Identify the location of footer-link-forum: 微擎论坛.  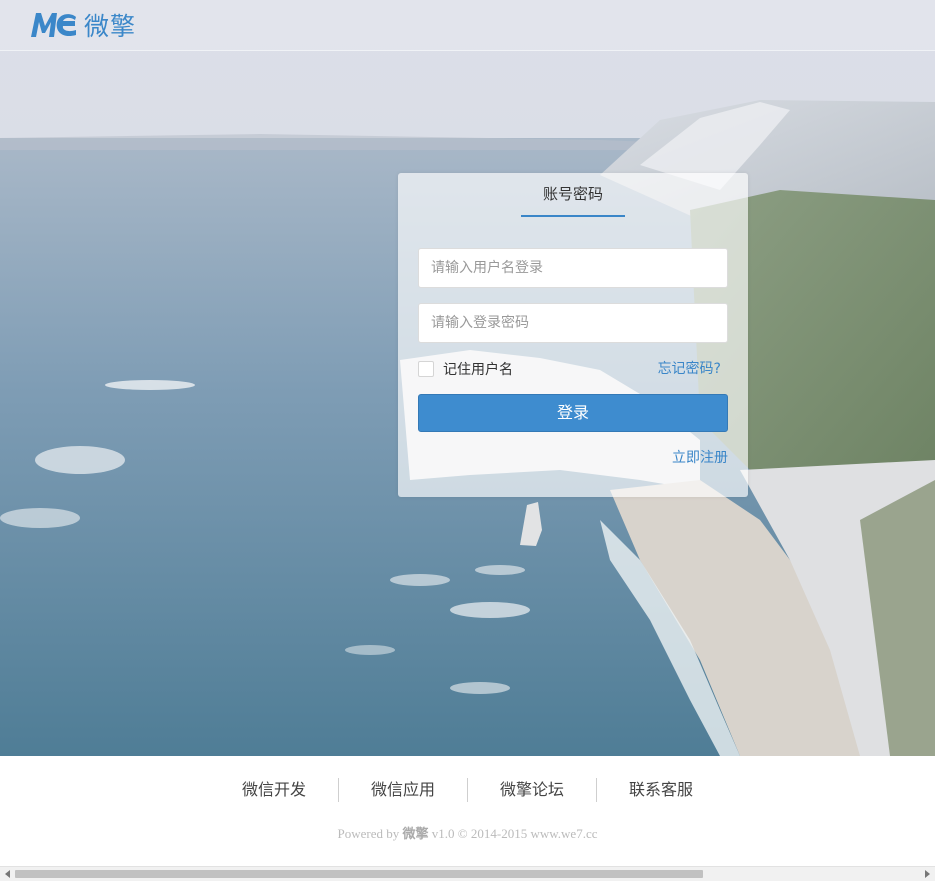
(533, 790).